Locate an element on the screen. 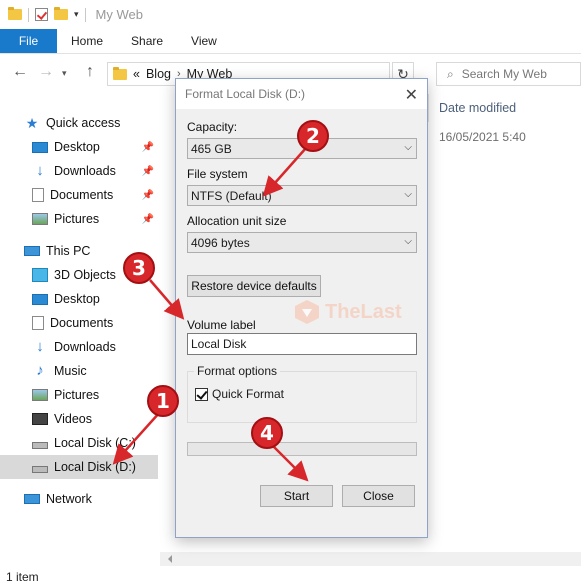  sidebar-item-downloads: ↓ Downloads 📌 is located at coordinates (79, 171).